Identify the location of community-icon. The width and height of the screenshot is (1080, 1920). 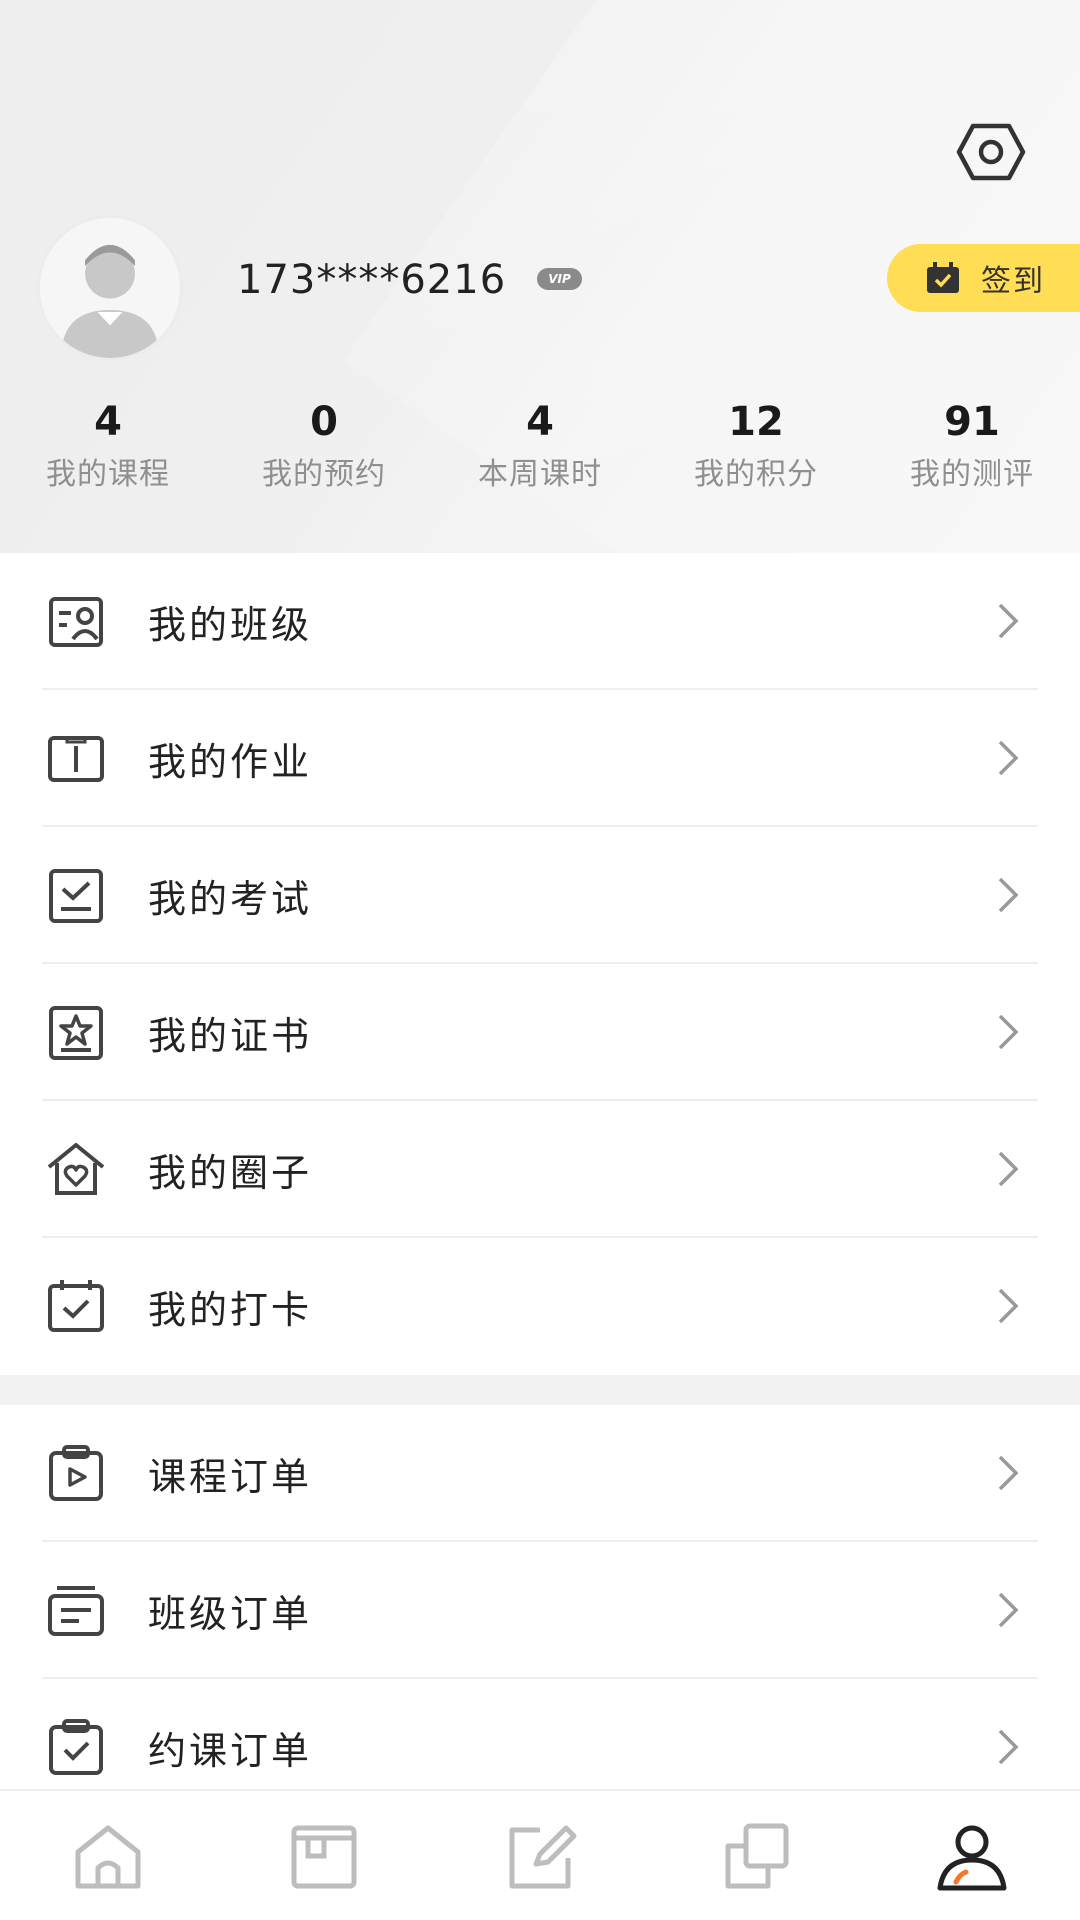
(76, 1169).